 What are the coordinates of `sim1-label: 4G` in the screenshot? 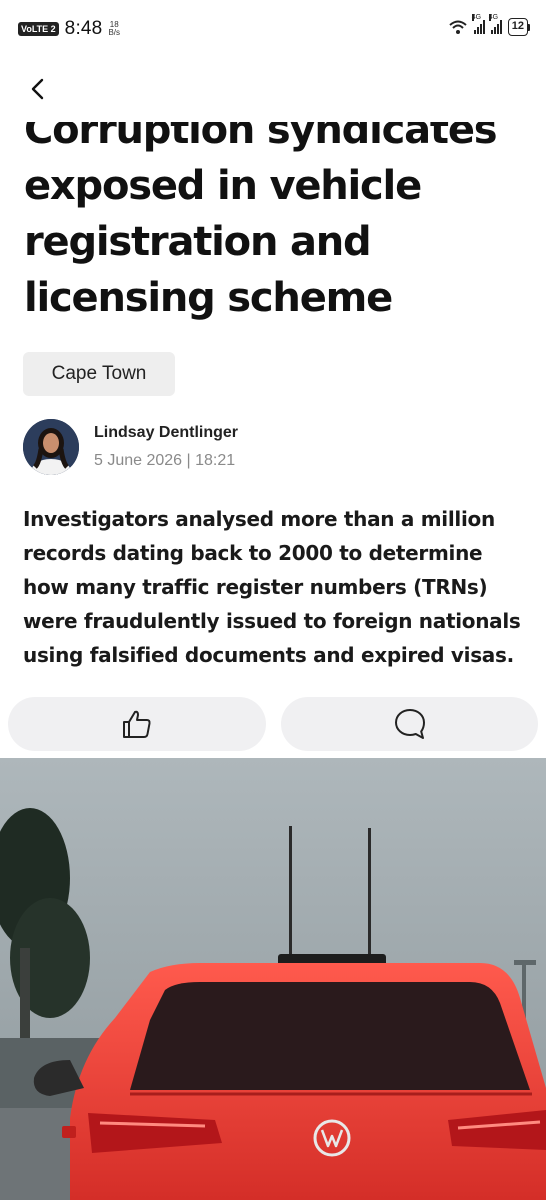 It's located at (476, 17).